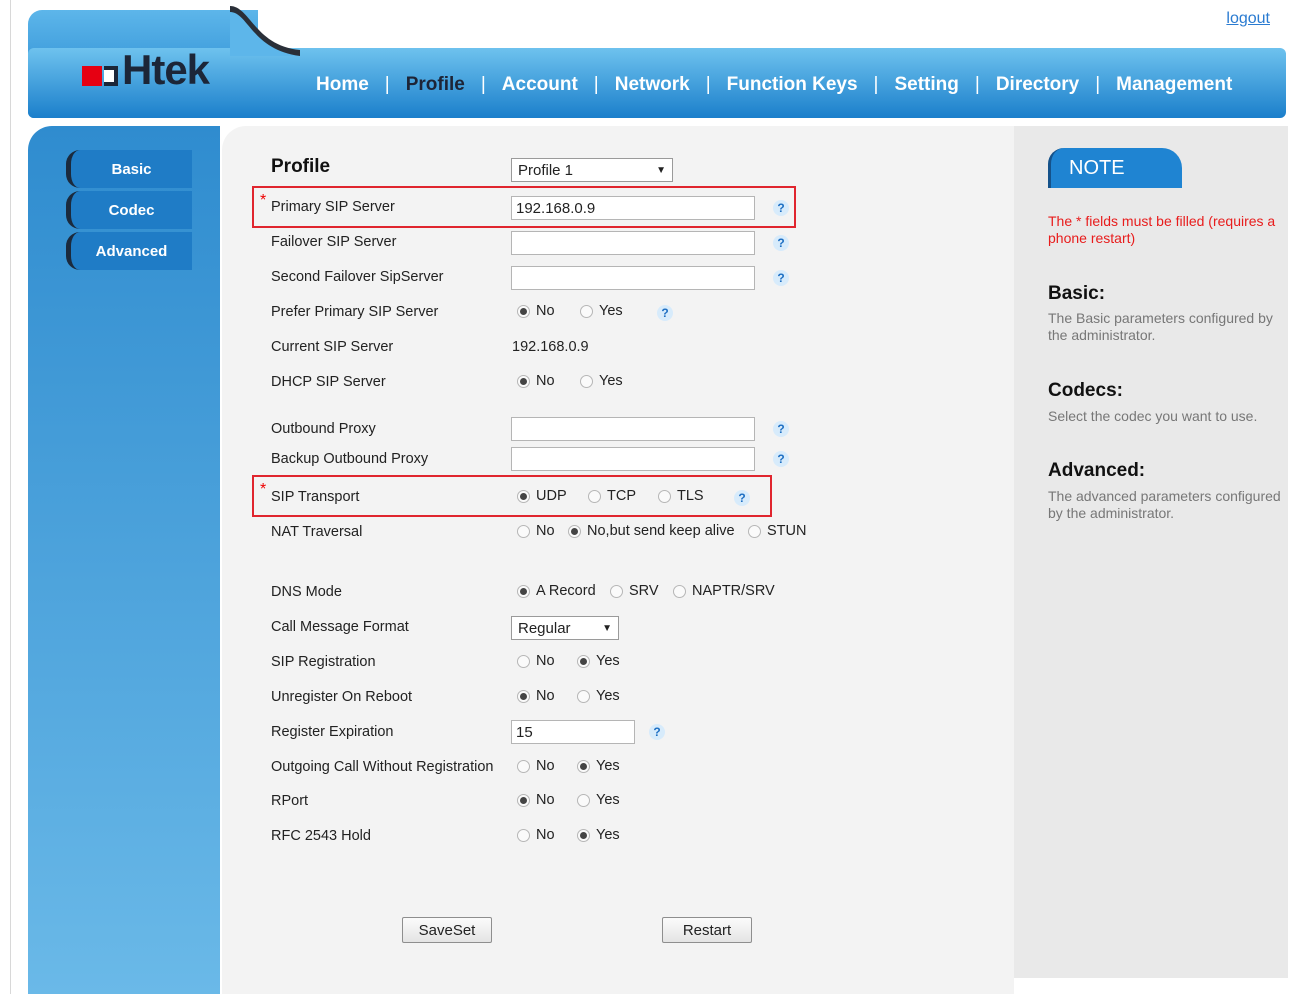 This screenshot has height=994, width=1312. Describe the element at coordinates (607, 628) in the screenshot. I see `chevron-down-icon: ▼` at that location.